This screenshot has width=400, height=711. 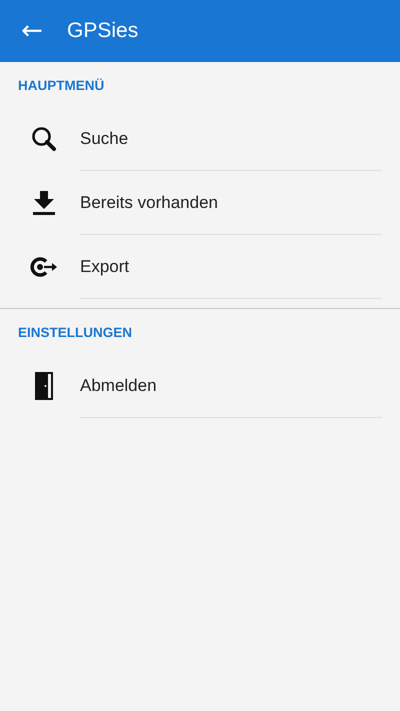 I want to click on export-icon, so click(x=44, y=267).